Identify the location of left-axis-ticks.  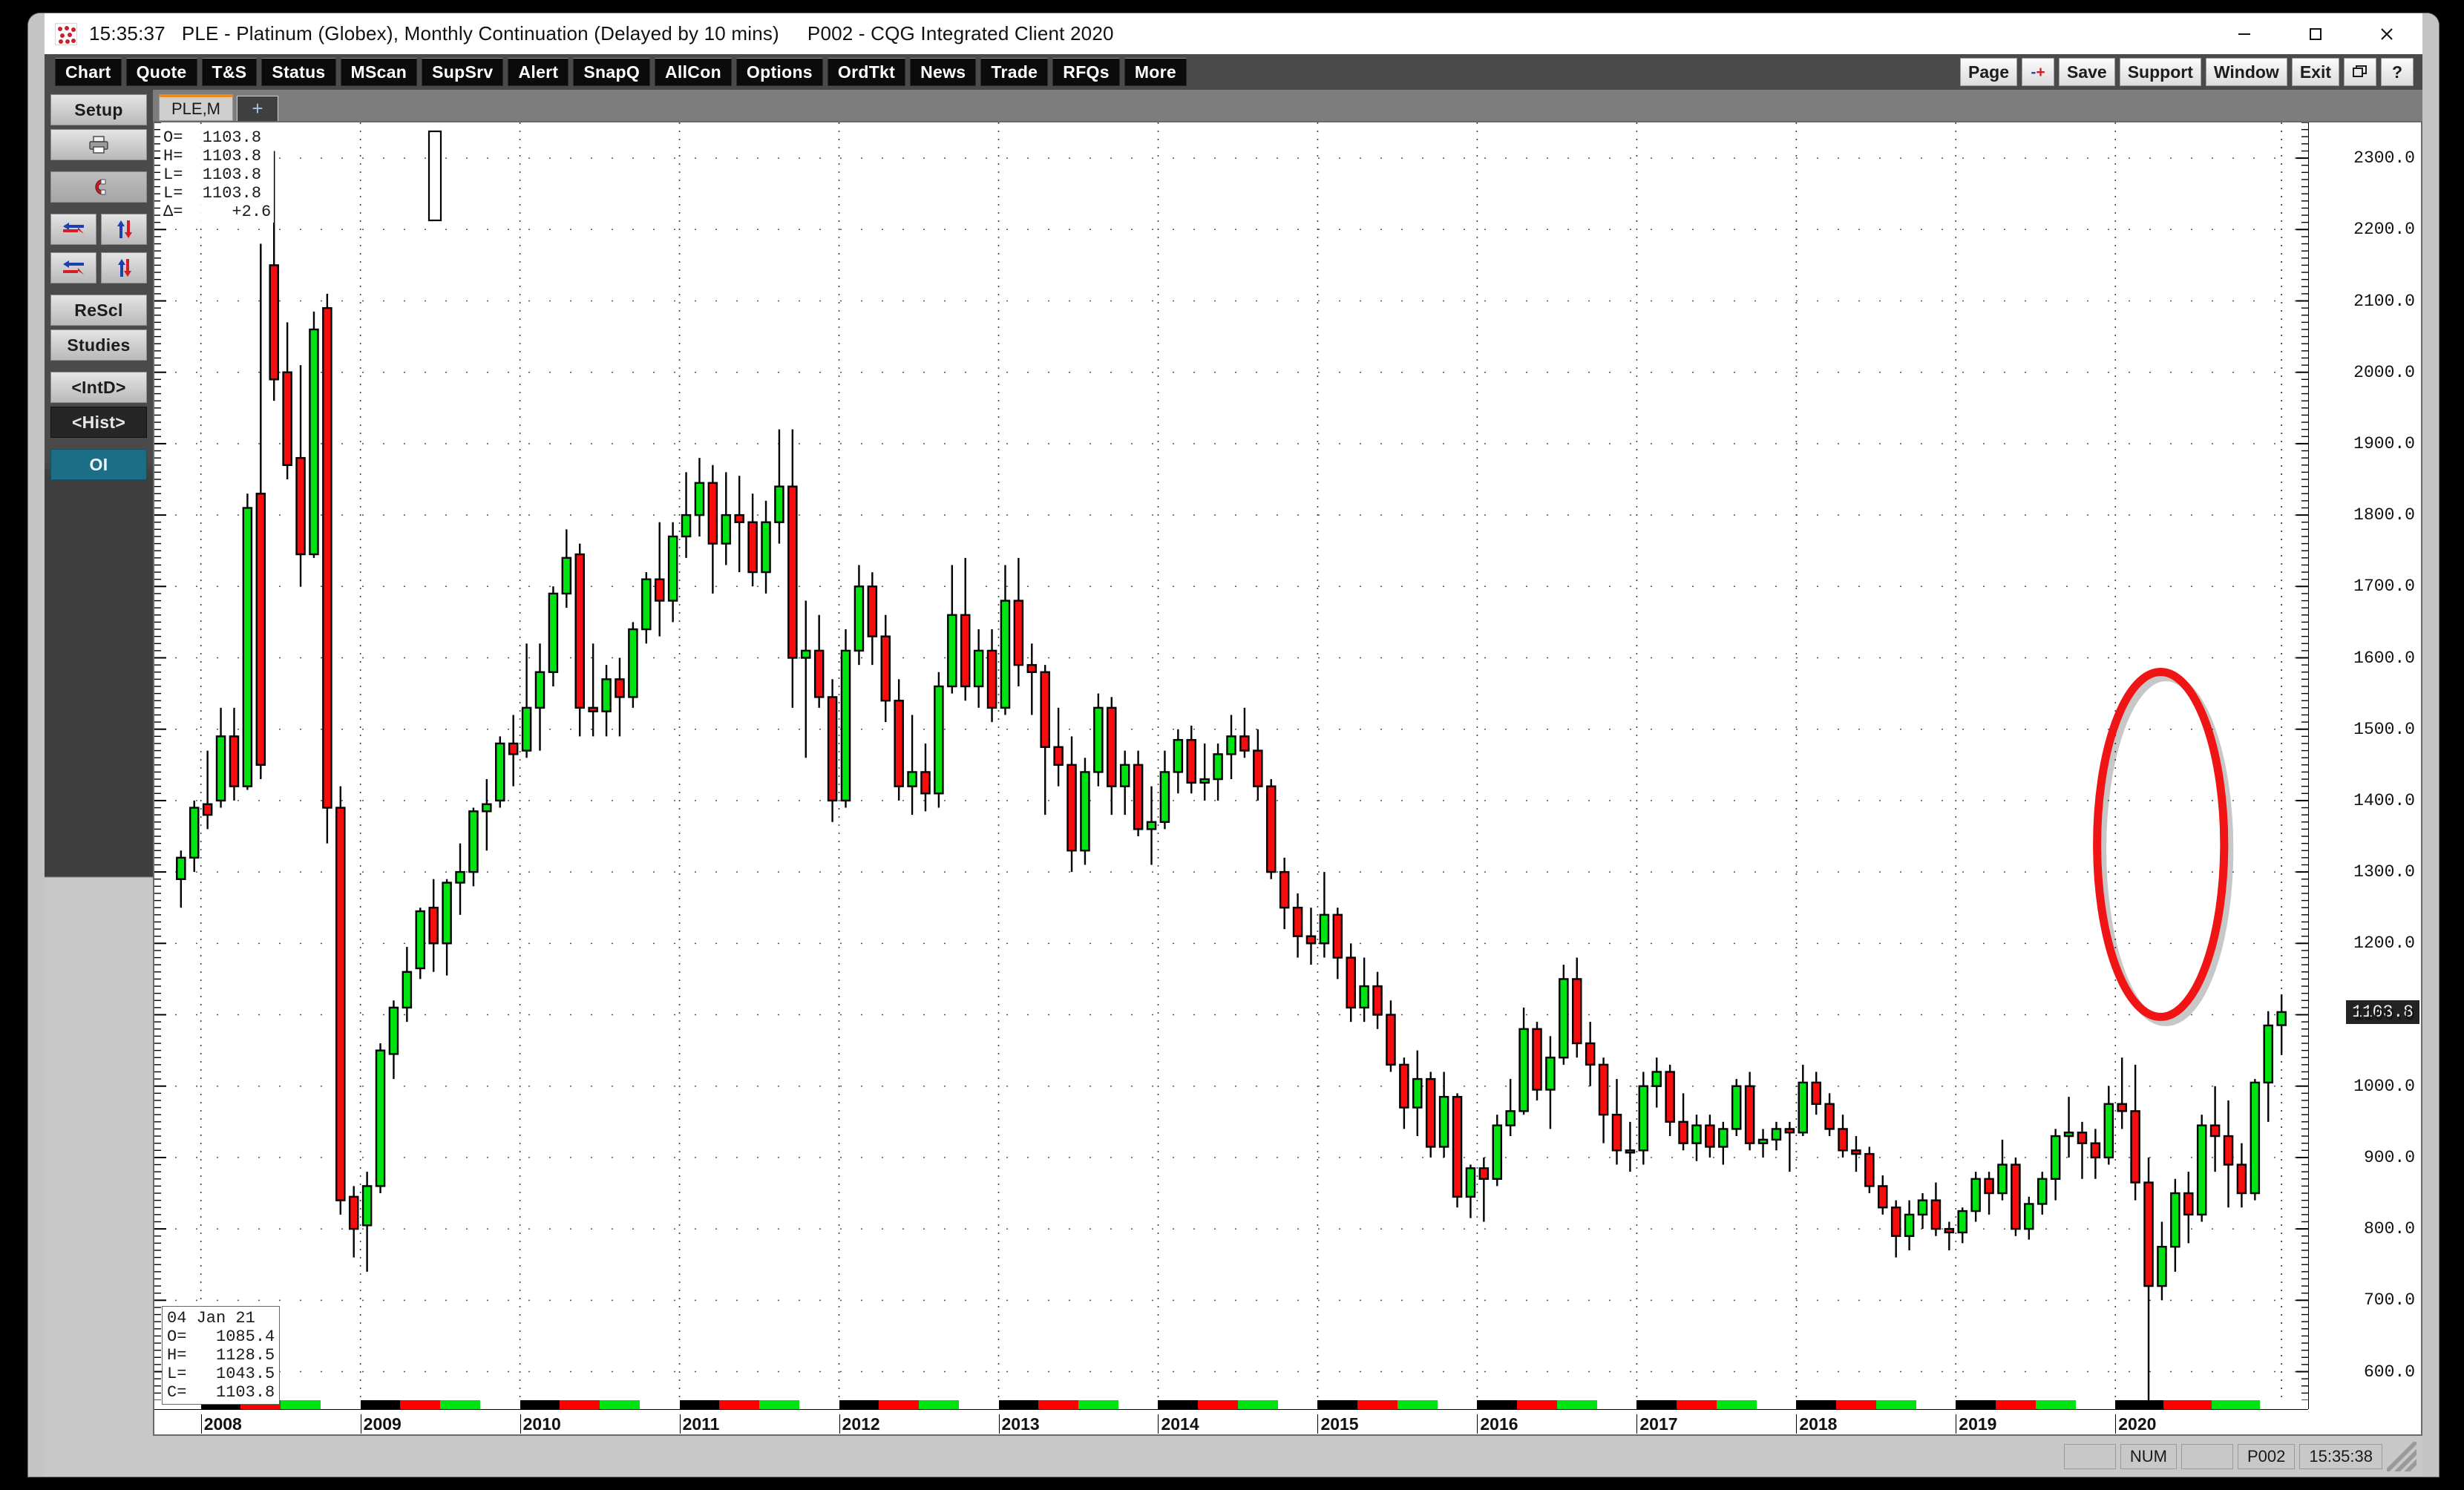
(160, 761).